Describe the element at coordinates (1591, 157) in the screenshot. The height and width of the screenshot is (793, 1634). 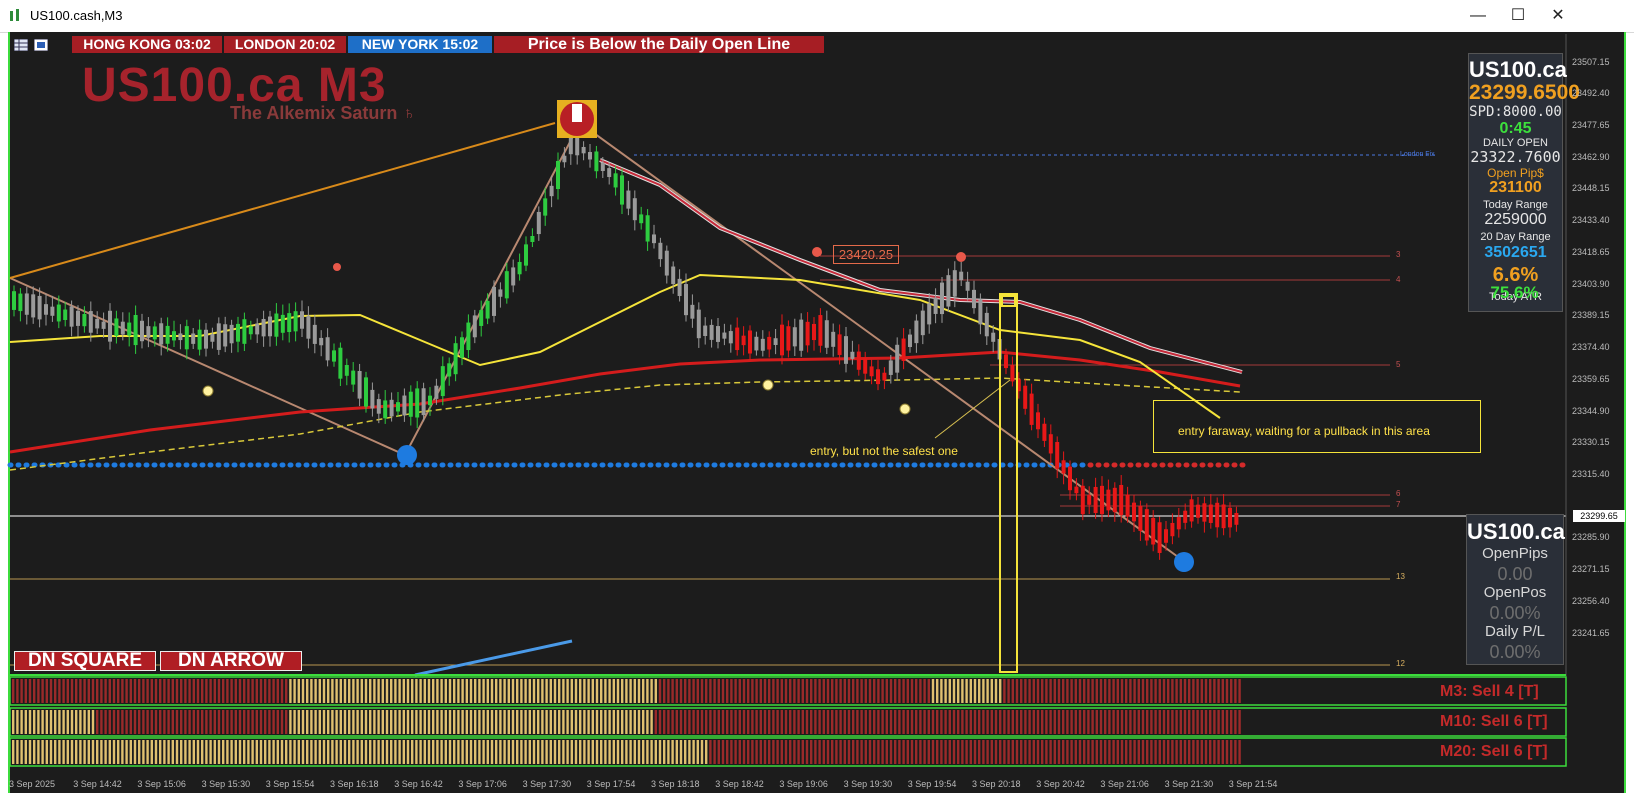
I see `price-axis-label: 23462.90` at that location.